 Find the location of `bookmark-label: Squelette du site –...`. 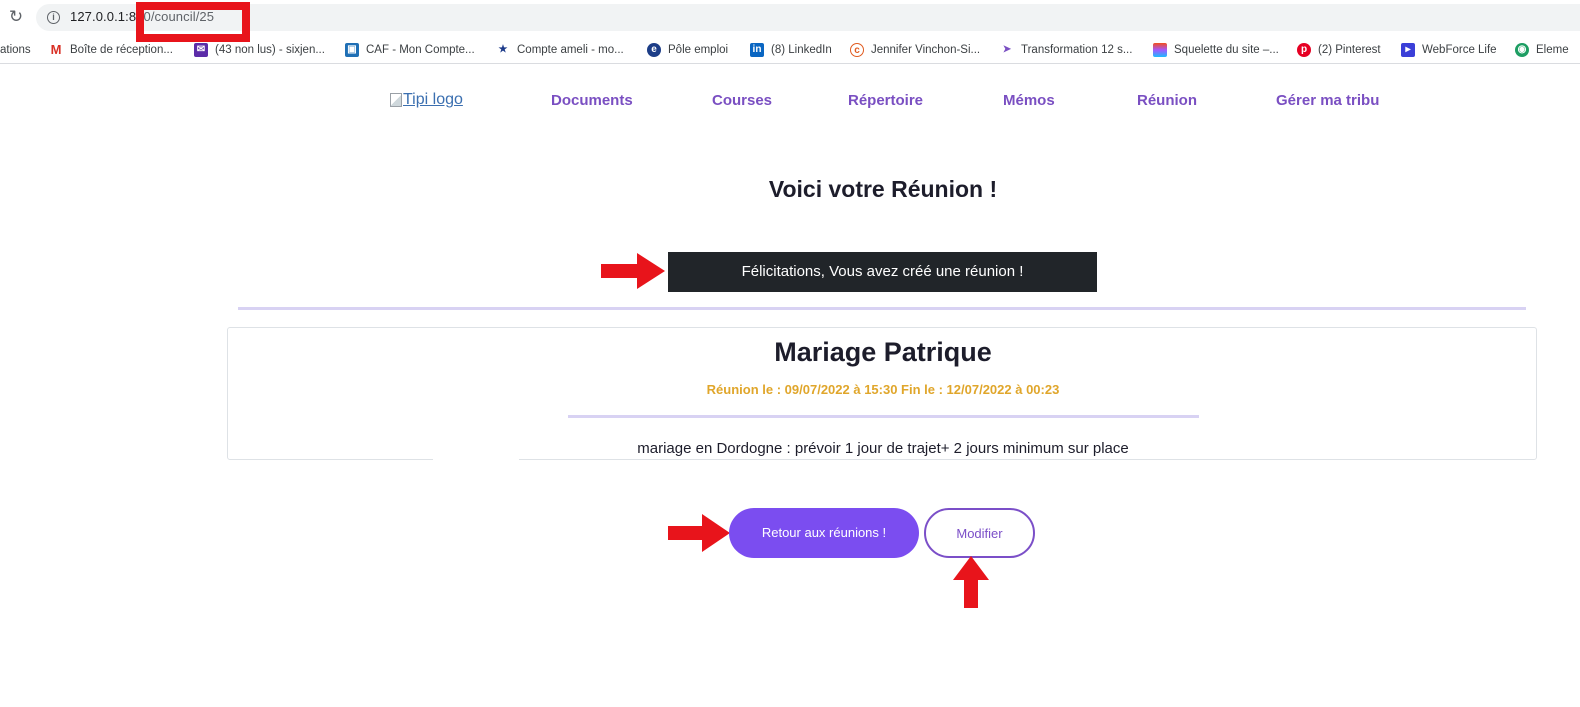

bookmark-label: Squelette du site –... is located at coordinates (1226, 50).